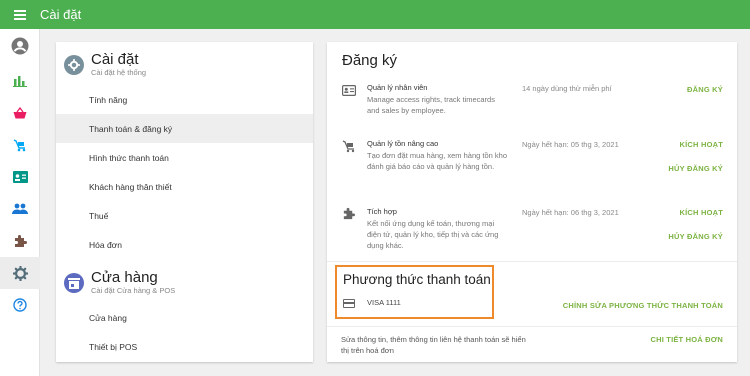  What do you see at coordinates (184, 317) in the screenshot?
I see `nav-item-stores: Cửa hàng` at bounding box center [184, 317].